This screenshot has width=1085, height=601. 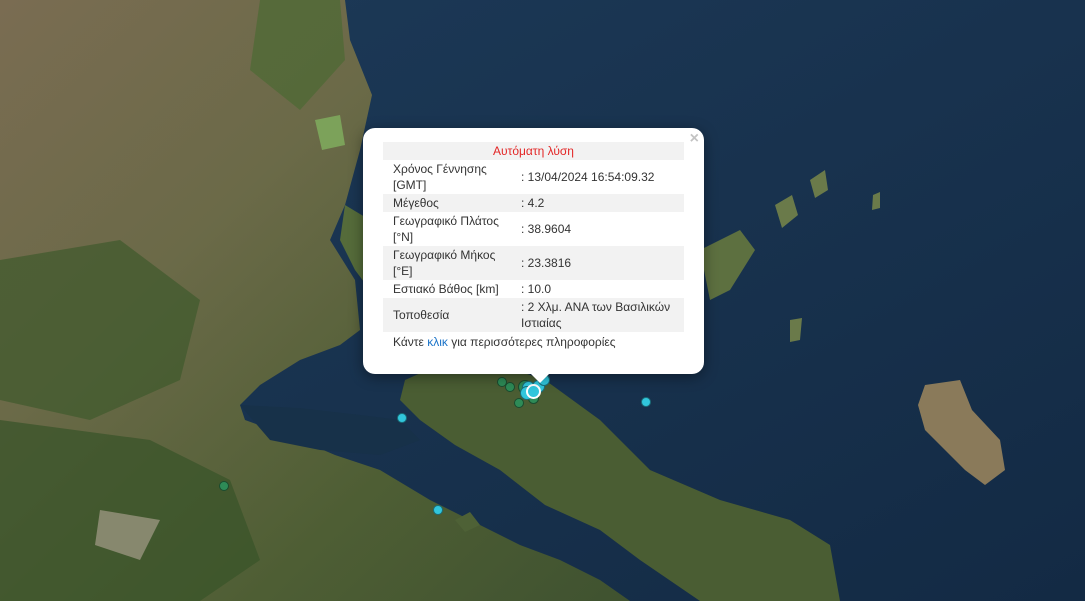 What do you see at coordinates (694, 139) in the screenshot?
I see `close-icon: ×` at bounding box center [694, 139].